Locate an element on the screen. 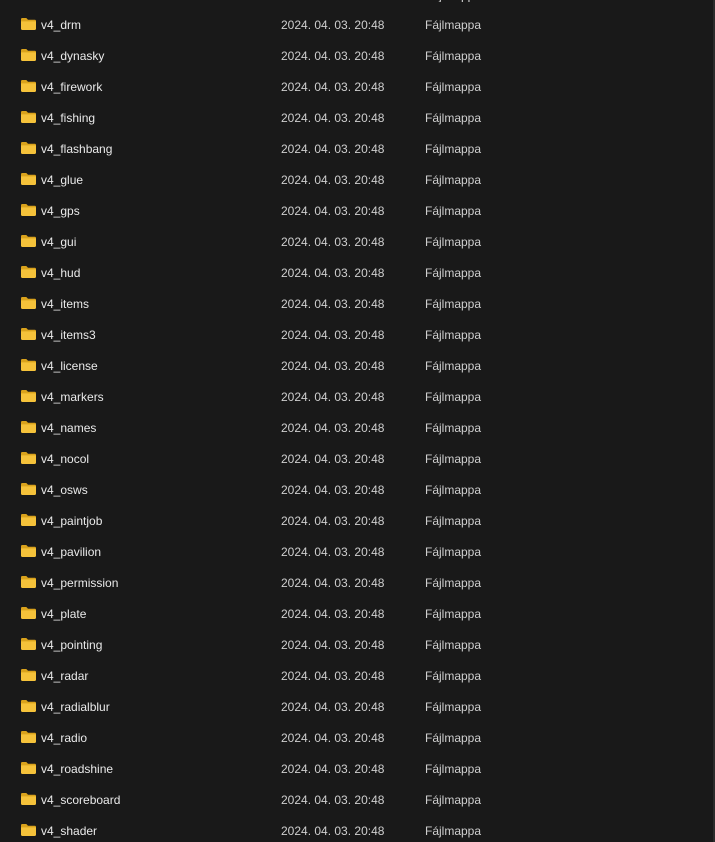 Image resolution: width=715 pixels, height=842 pixels. item-name: v4_pointing is located at coordinates (72, 645).